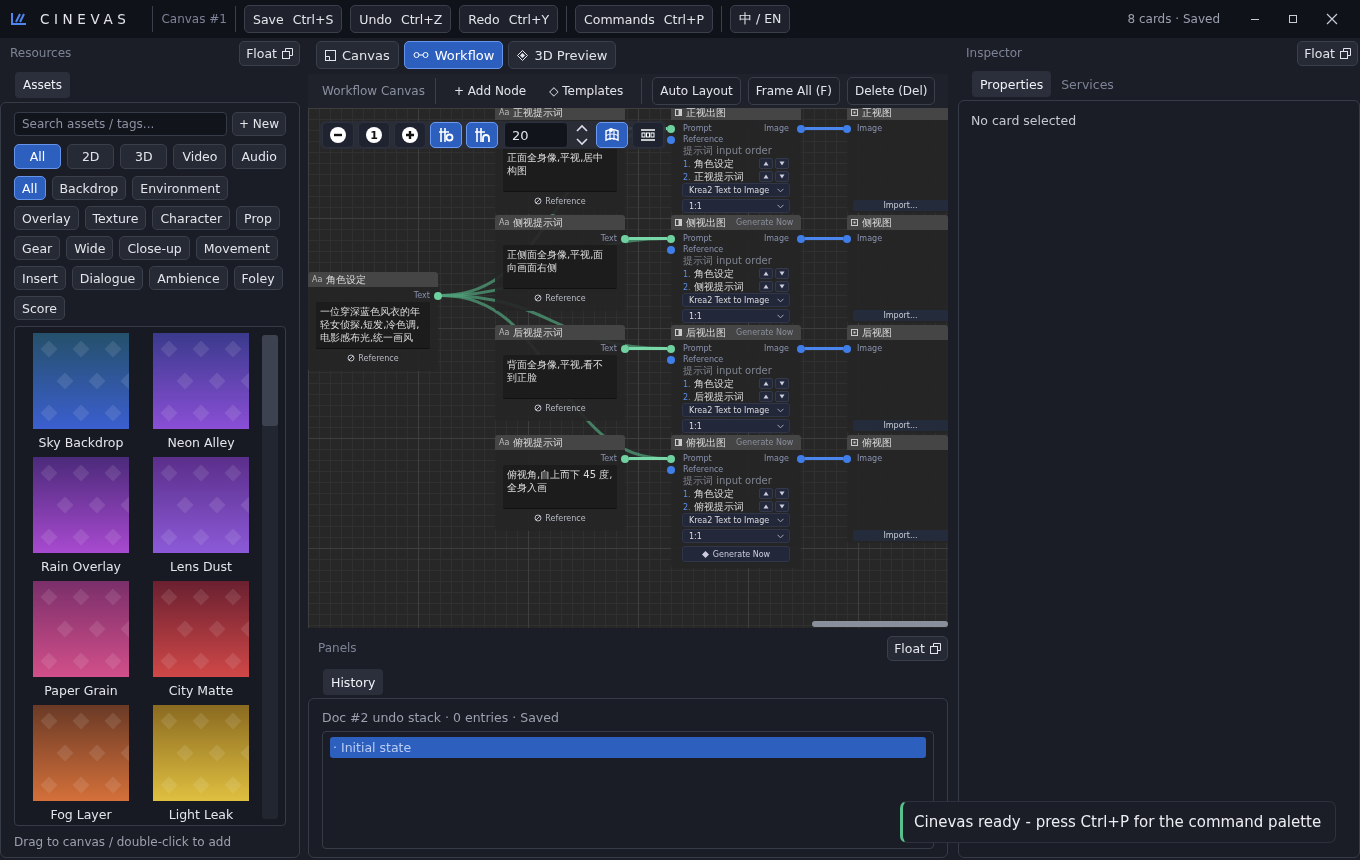  What do you see at coordinates (39, 308) in the screenshot?
I see `tag-filter: Score` at bounding box center [39, 308].